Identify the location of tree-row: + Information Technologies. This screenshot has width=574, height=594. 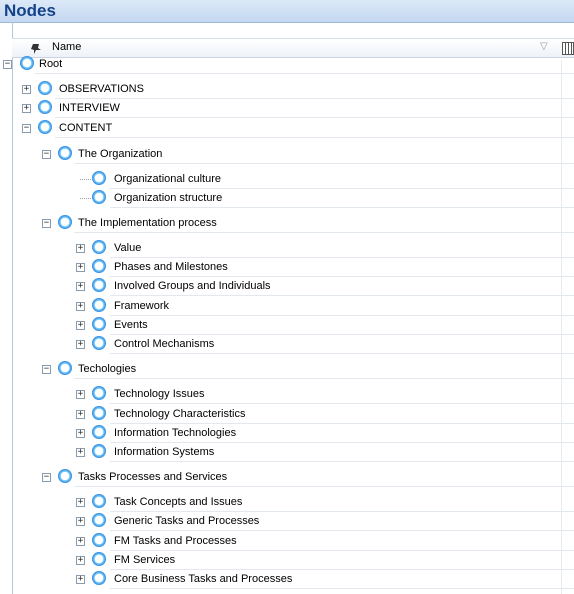
(287, 433).